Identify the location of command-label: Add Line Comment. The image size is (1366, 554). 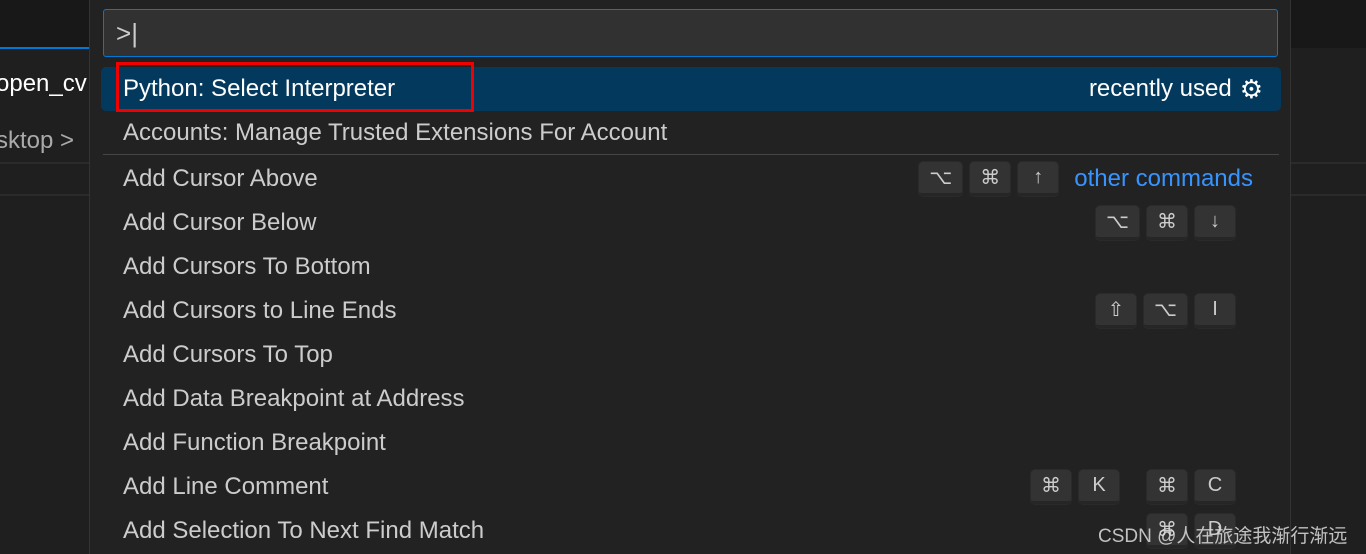
(226, 486).